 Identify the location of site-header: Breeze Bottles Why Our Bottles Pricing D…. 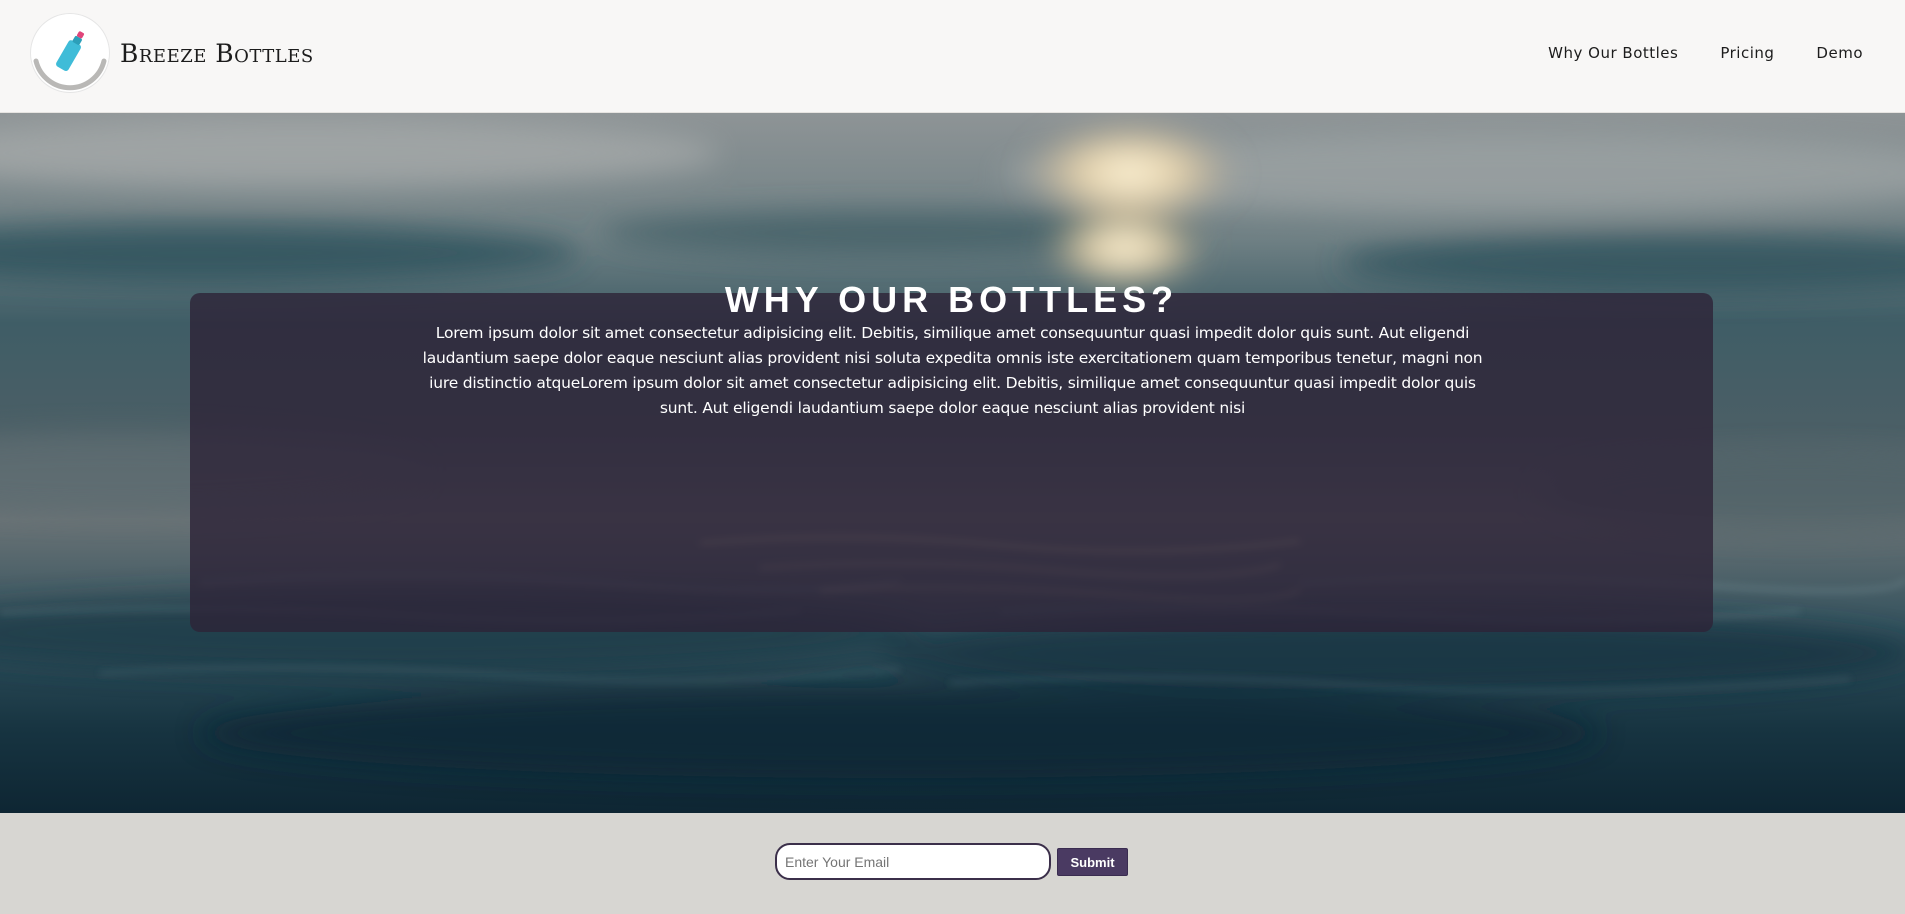
(952, 56).